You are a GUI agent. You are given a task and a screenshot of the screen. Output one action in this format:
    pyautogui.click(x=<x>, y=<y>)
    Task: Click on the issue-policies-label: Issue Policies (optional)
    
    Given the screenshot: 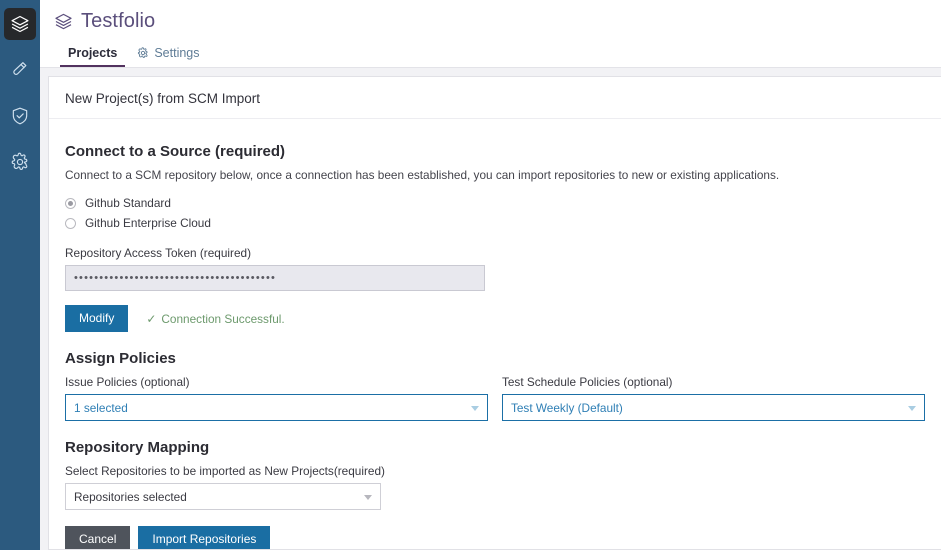 What is the action you would take?
    pyautogui.click(x=127, y=382)
    